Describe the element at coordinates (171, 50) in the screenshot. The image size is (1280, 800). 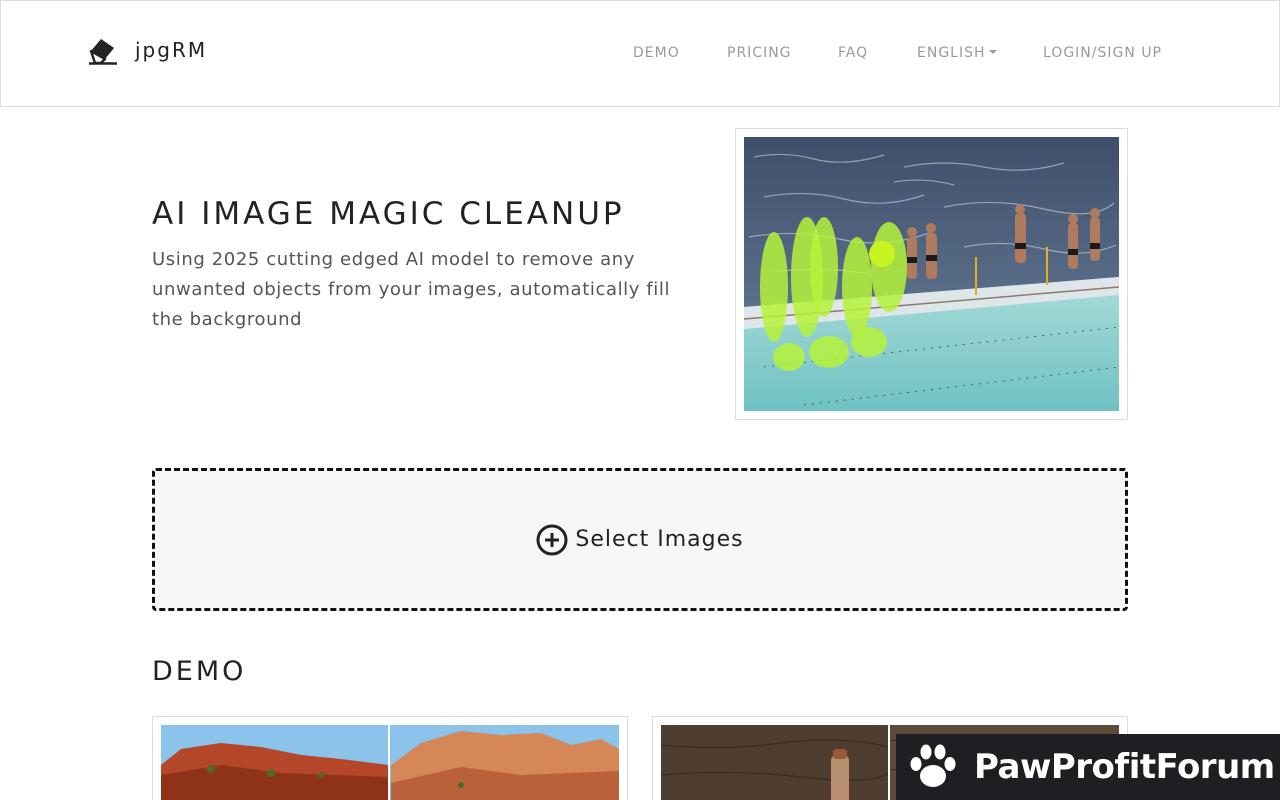
I see `brand-name: jpgRM` at that location.